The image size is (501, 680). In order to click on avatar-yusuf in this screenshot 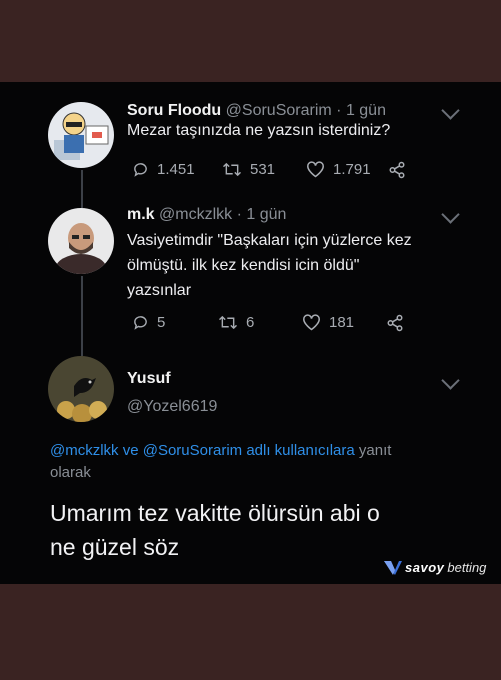, I will do `click(81, 389)`.